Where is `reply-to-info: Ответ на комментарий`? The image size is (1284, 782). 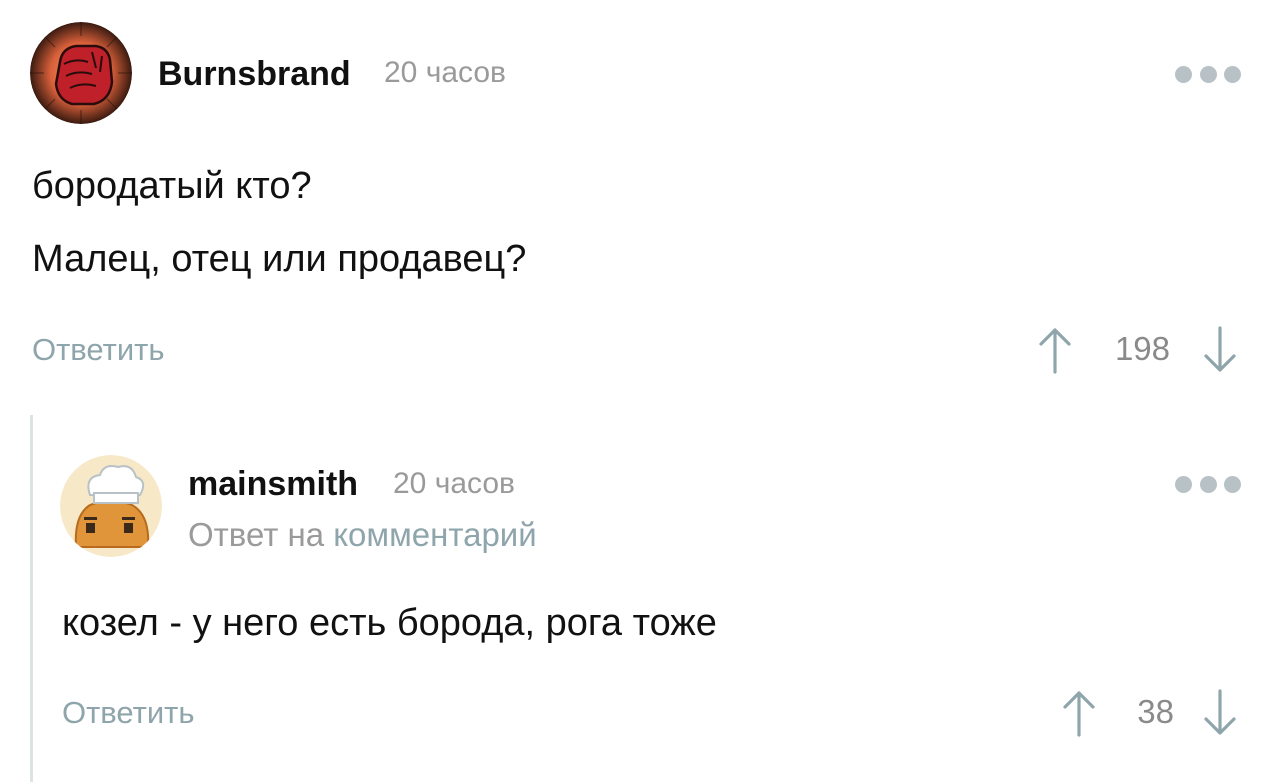 reply-to-info: Ответ на комментарий is located at coordinates (362, 535).